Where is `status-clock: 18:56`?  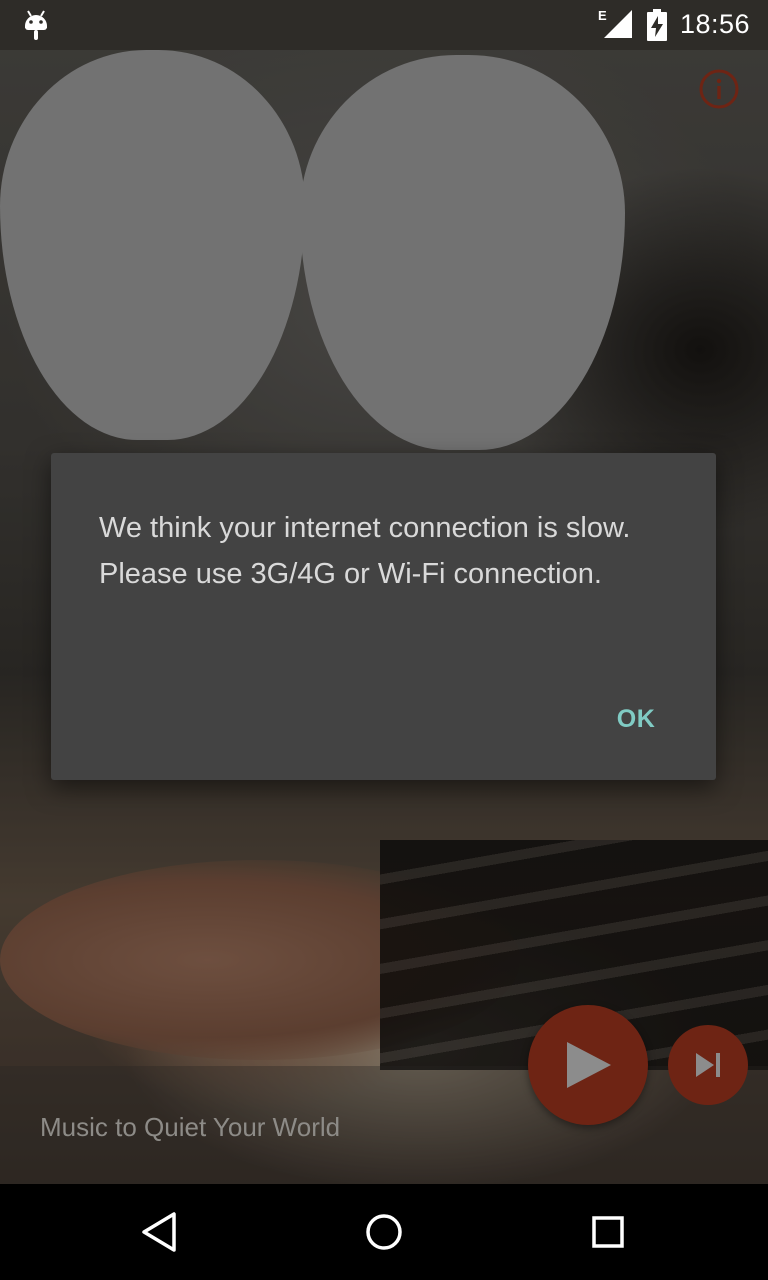
status-clock: 18:56 is located at coordinates (715, 24).